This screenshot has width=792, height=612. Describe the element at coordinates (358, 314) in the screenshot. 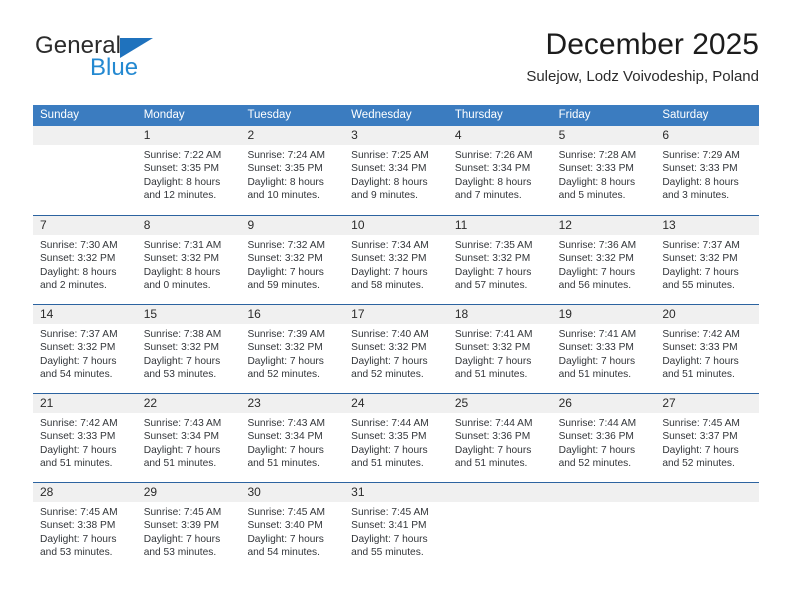

I see `day-number: 17` at that location.